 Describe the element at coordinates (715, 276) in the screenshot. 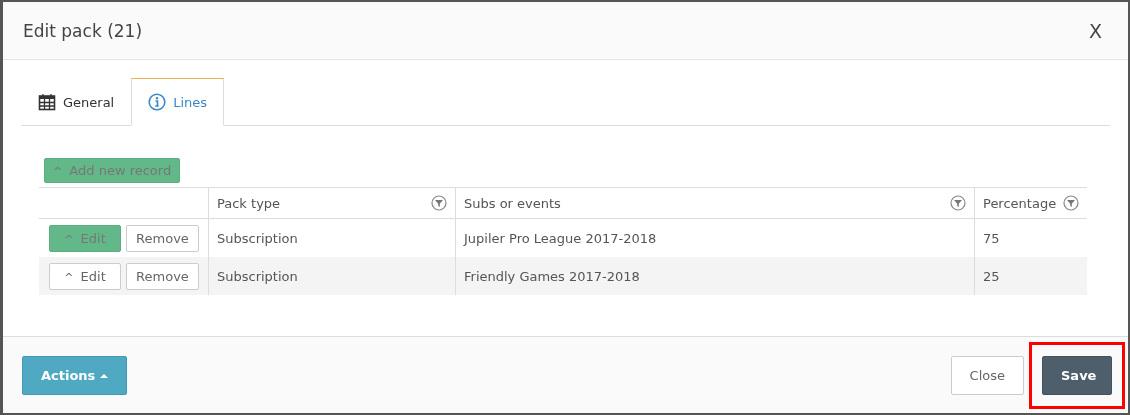

I see `table-cell: Friendly Games 2017-2018` at that location.